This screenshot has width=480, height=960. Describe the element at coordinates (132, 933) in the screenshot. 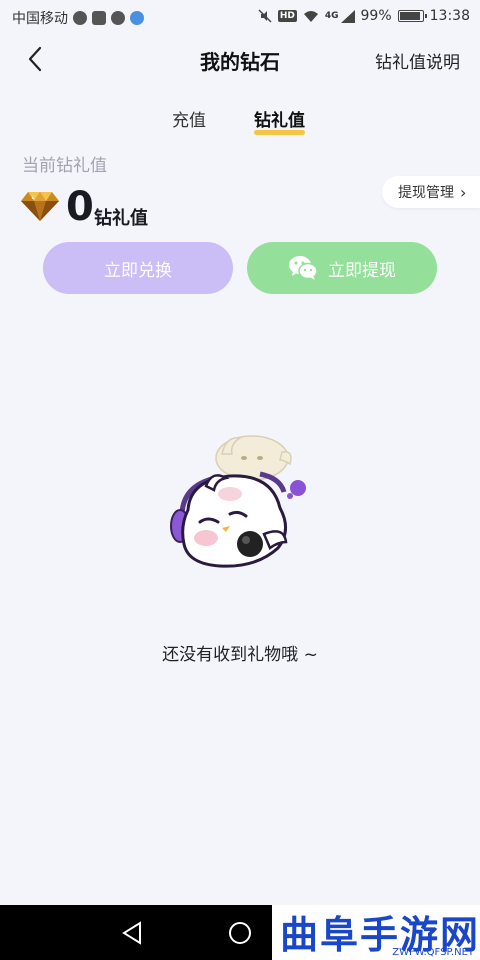

I see `nav-back-icon` at that location.